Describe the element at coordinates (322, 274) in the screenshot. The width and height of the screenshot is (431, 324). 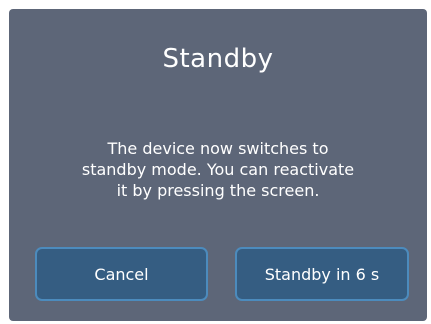
I see `standby-button: Standby in 6 s` at that location.